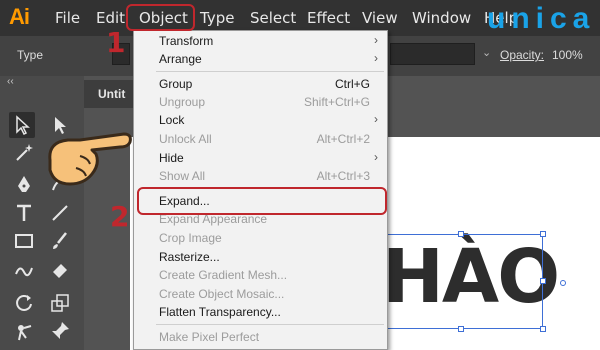  I want to click on step-number-1: 1, so click(116, 42).